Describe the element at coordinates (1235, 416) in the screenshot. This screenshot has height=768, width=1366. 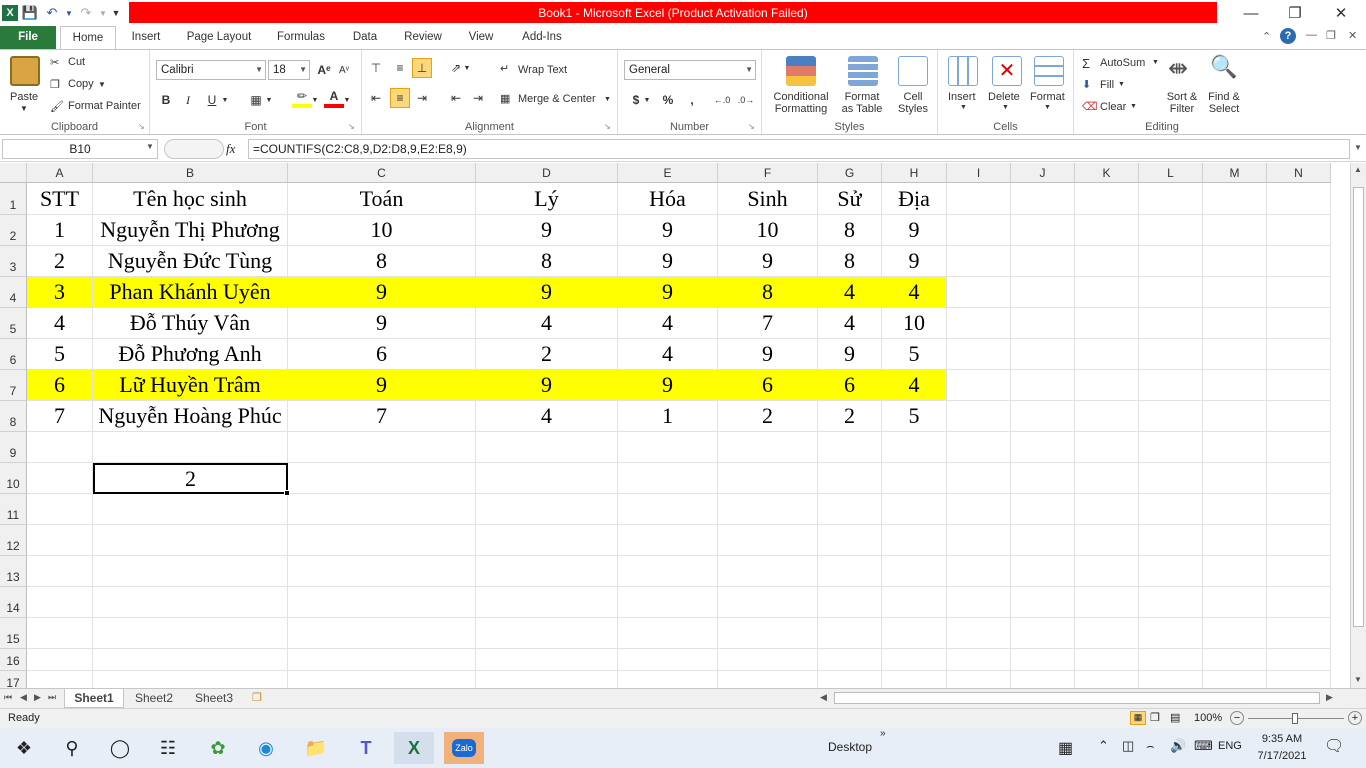
I see `cell-m8` at that location.